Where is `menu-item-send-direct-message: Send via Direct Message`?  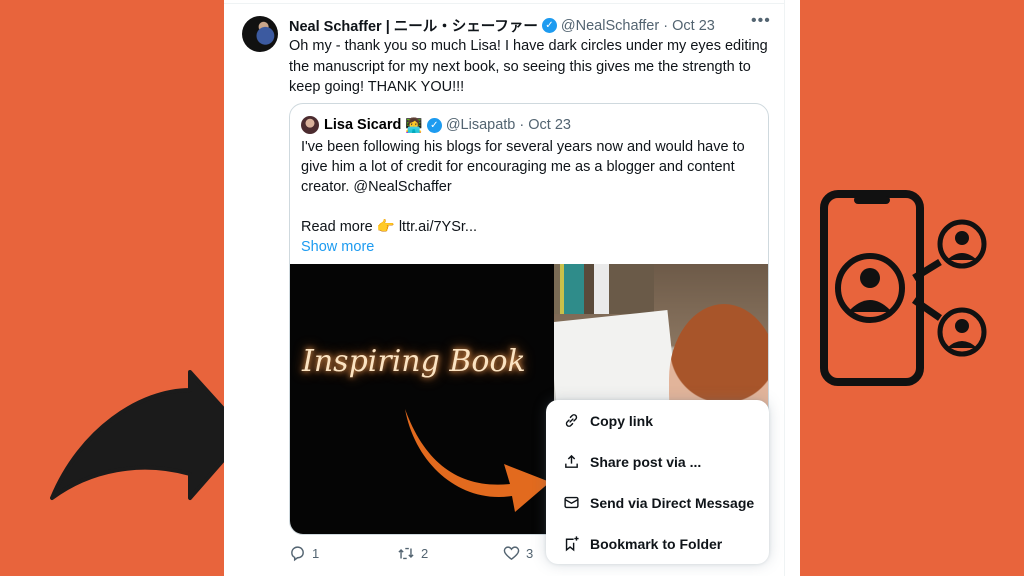 menu-item-send-direct-message: Send via Direct Message is located at coordinates (657, 502).